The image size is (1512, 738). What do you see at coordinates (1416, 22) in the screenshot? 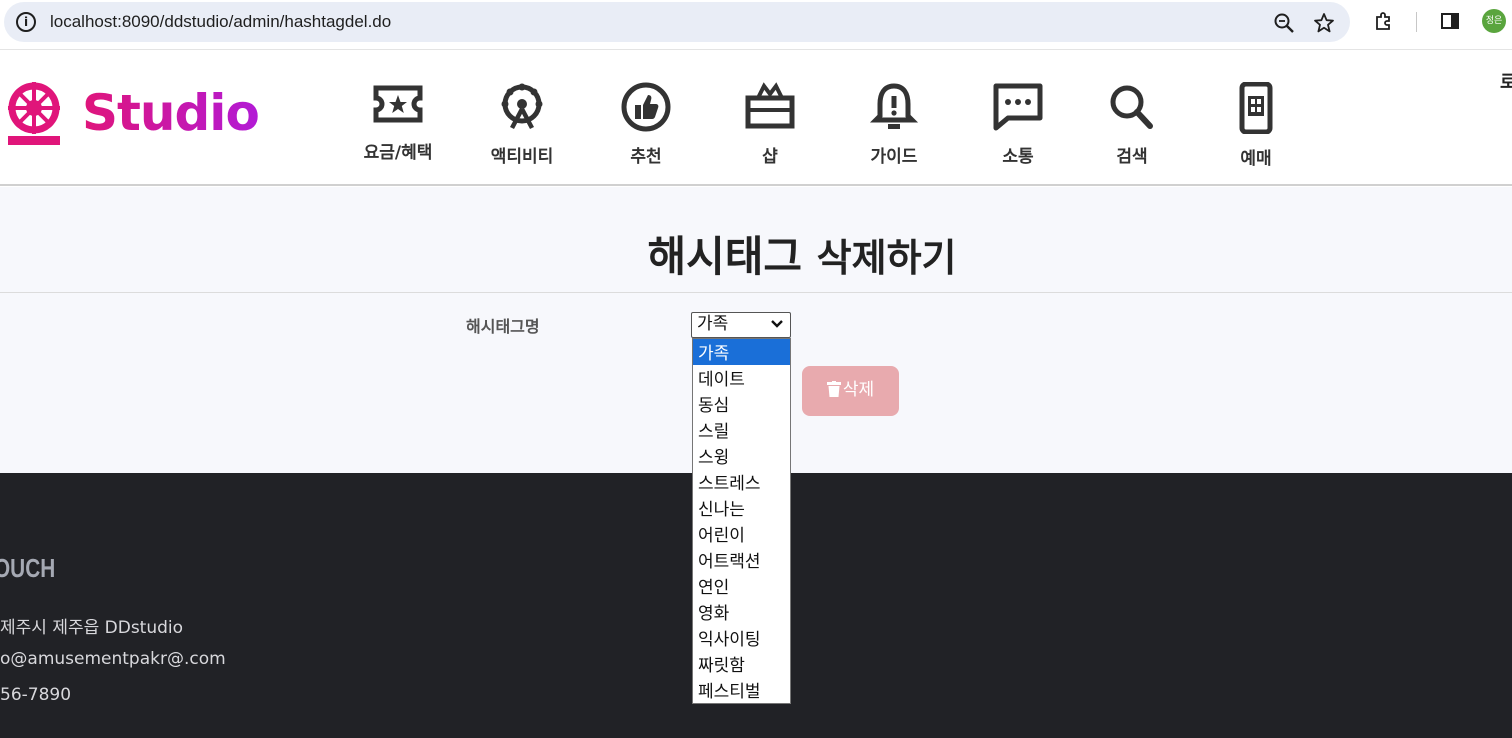
I see `toolbar-divider` at bounding box center [1416, 22].